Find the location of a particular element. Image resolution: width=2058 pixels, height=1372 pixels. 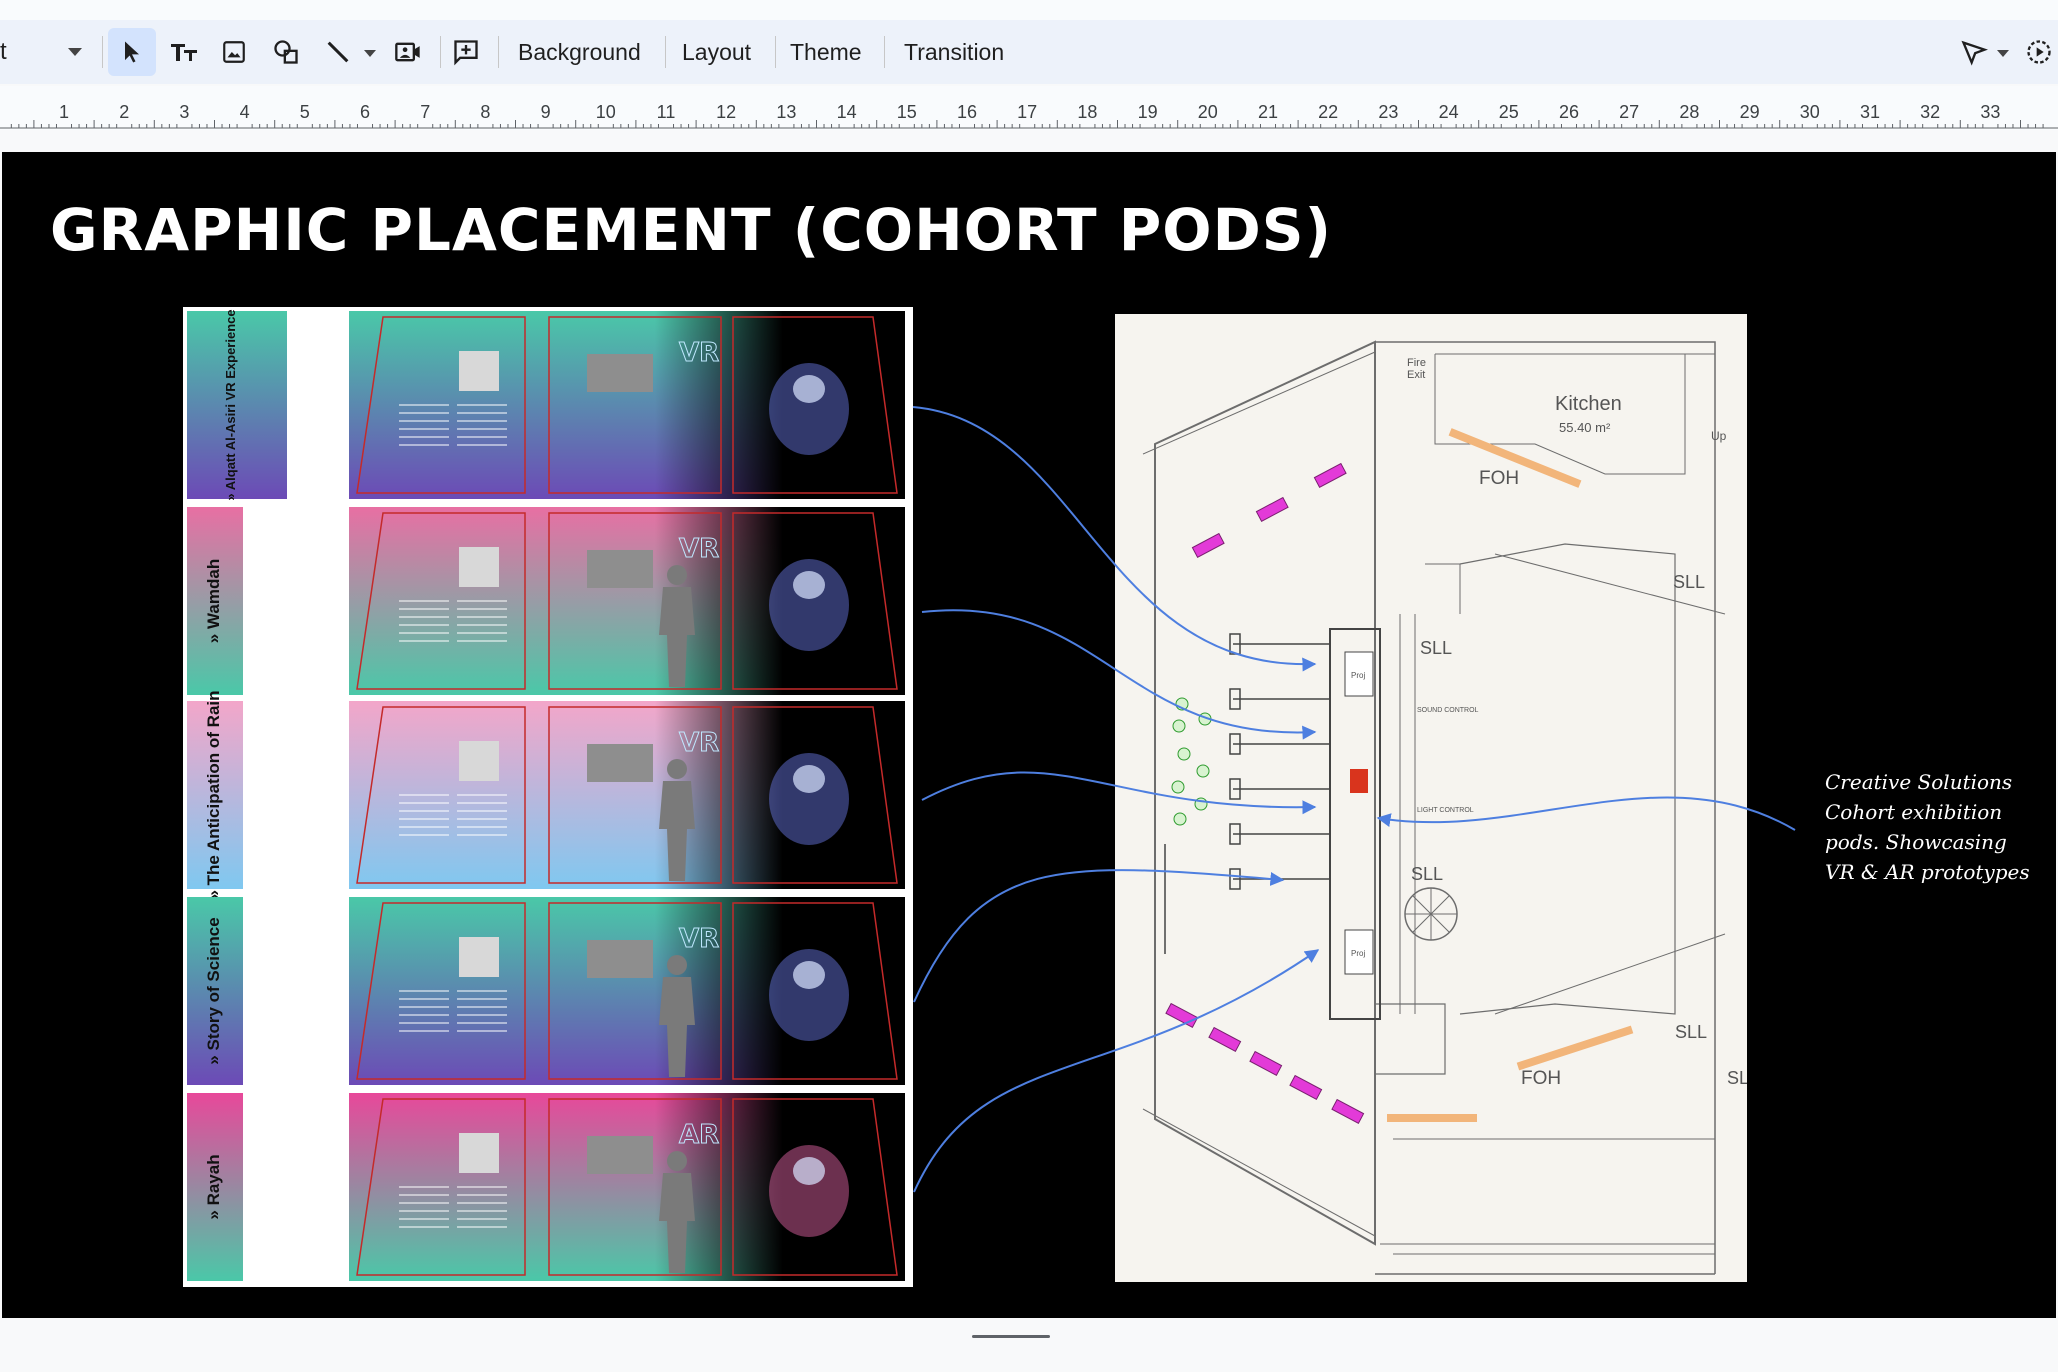

line-options-chevron-icon is located at coordinates (370, 53).